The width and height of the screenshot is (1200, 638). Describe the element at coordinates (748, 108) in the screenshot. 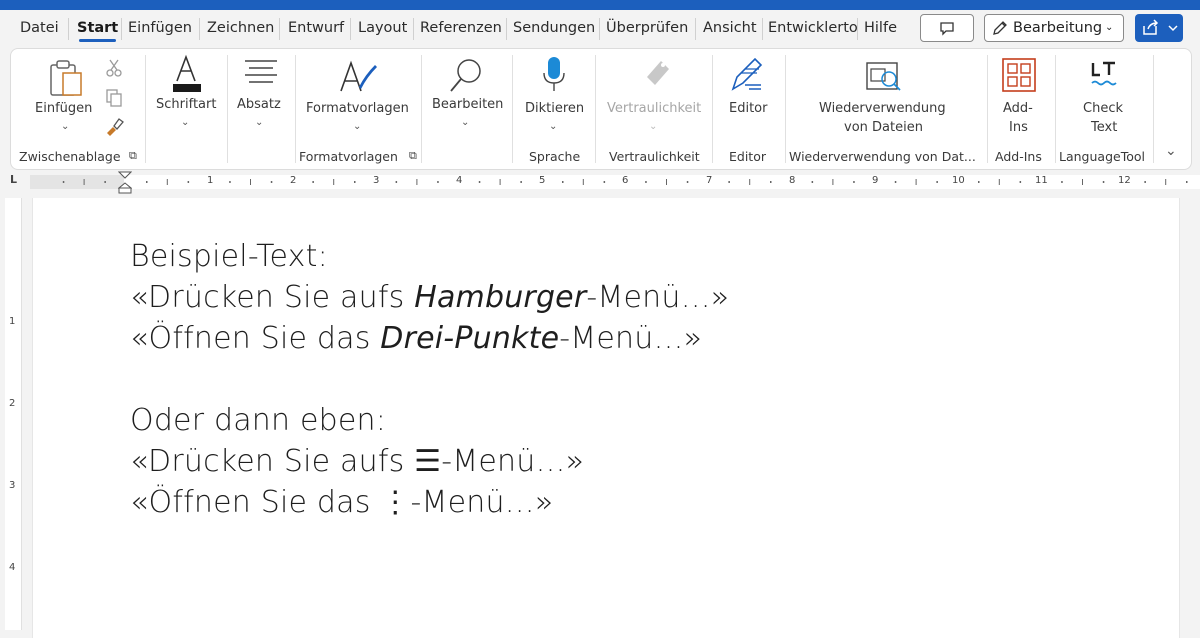

I see `editor-label: Editor` at that location.